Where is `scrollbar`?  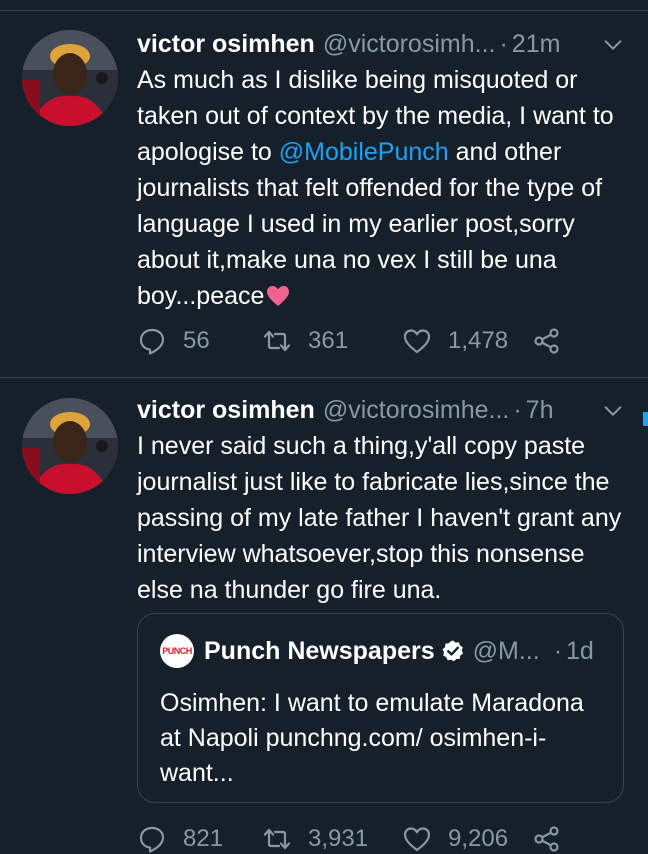
scrollbar is located at coordinates (645, 419).